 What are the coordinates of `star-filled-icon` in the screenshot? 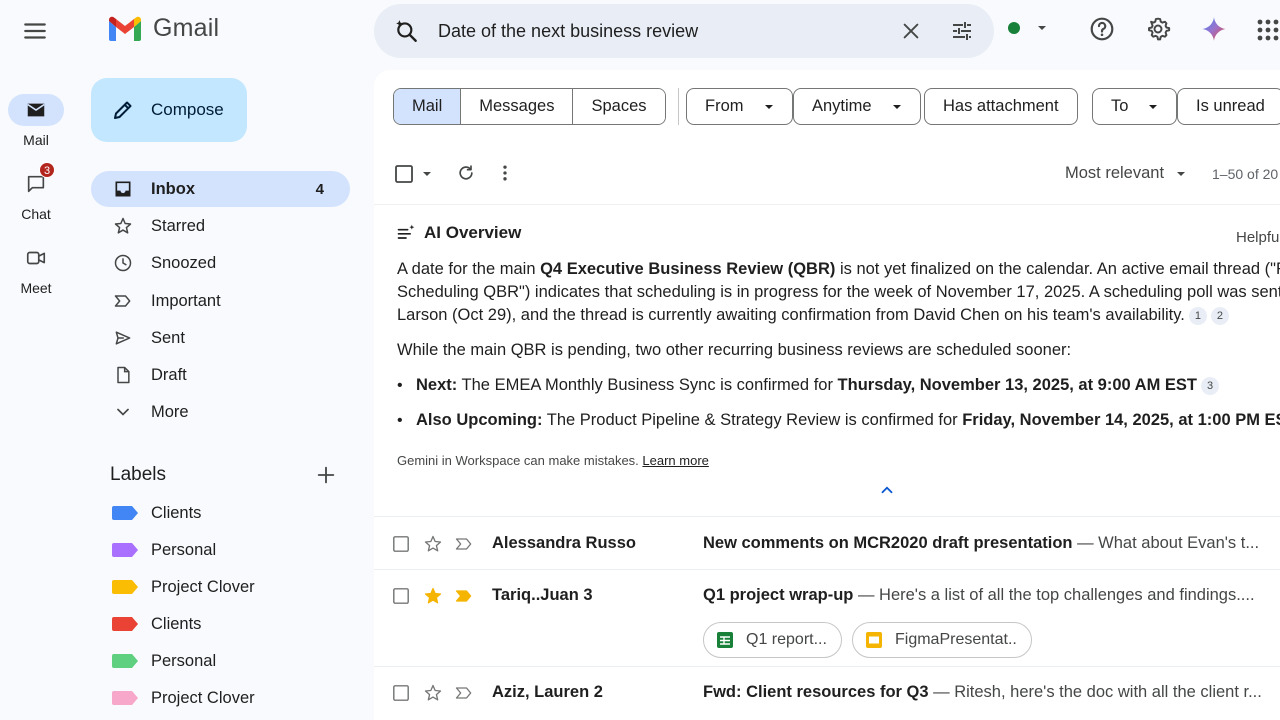 It's located at (433, 596).